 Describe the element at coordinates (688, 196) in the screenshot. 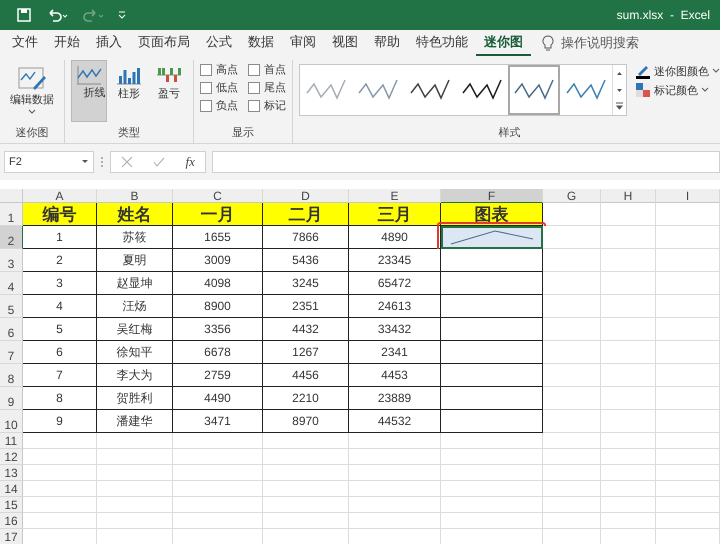

I see `column-header: I` at that location.